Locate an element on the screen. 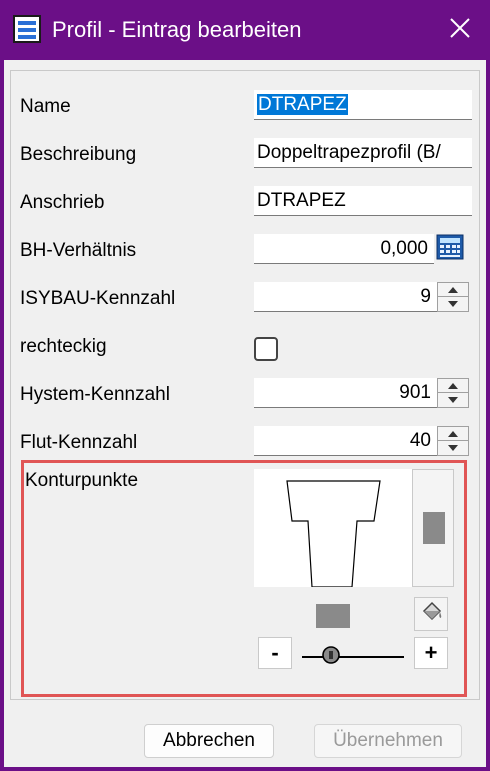  preview-vertical-scrollbar is located at coordinates (433, 528).